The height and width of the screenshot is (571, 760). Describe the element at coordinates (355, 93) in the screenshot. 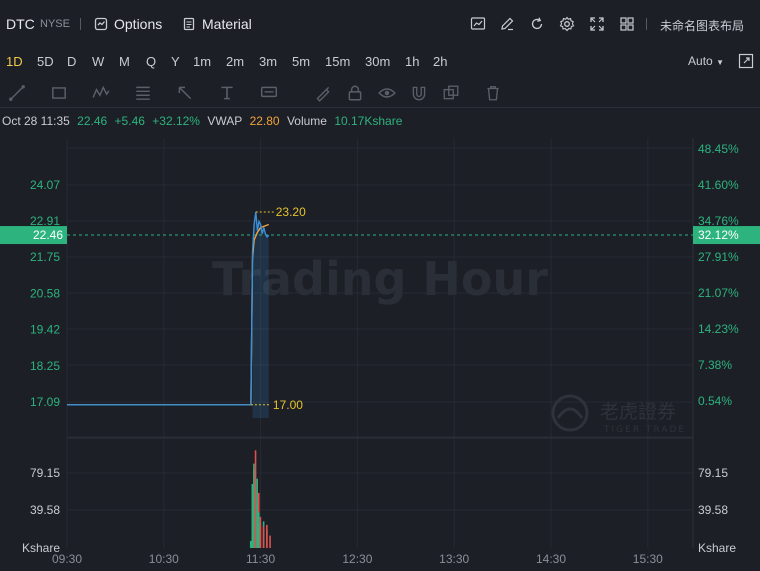

I see `lock-icon` at that location.